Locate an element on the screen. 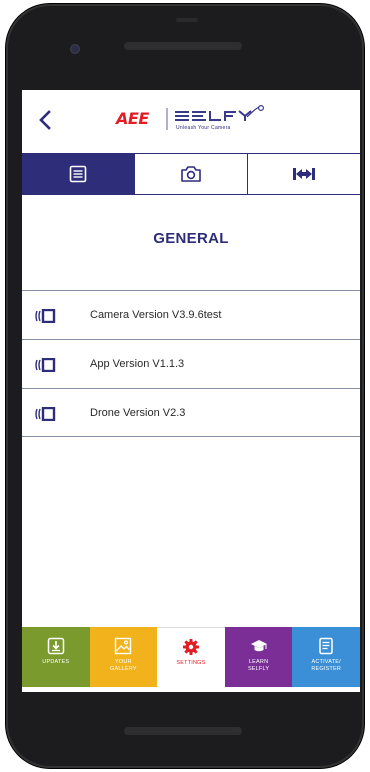  tab-general is located at coordinates (78, 174).